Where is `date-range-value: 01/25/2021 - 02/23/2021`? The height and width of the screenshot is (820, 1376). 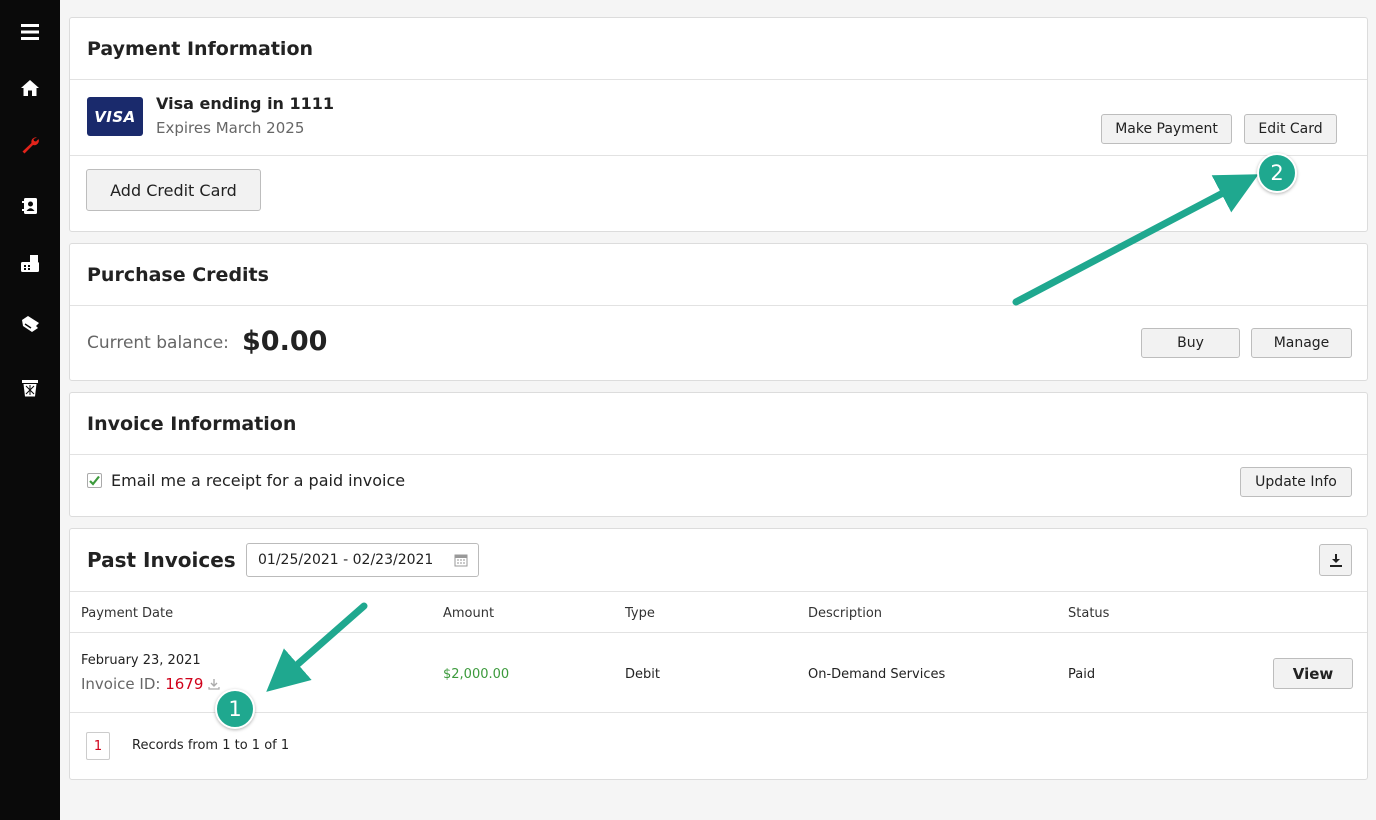
date-range-value: 01/25/2021 - 02/23/2021 is located at coordinates (346, 560).